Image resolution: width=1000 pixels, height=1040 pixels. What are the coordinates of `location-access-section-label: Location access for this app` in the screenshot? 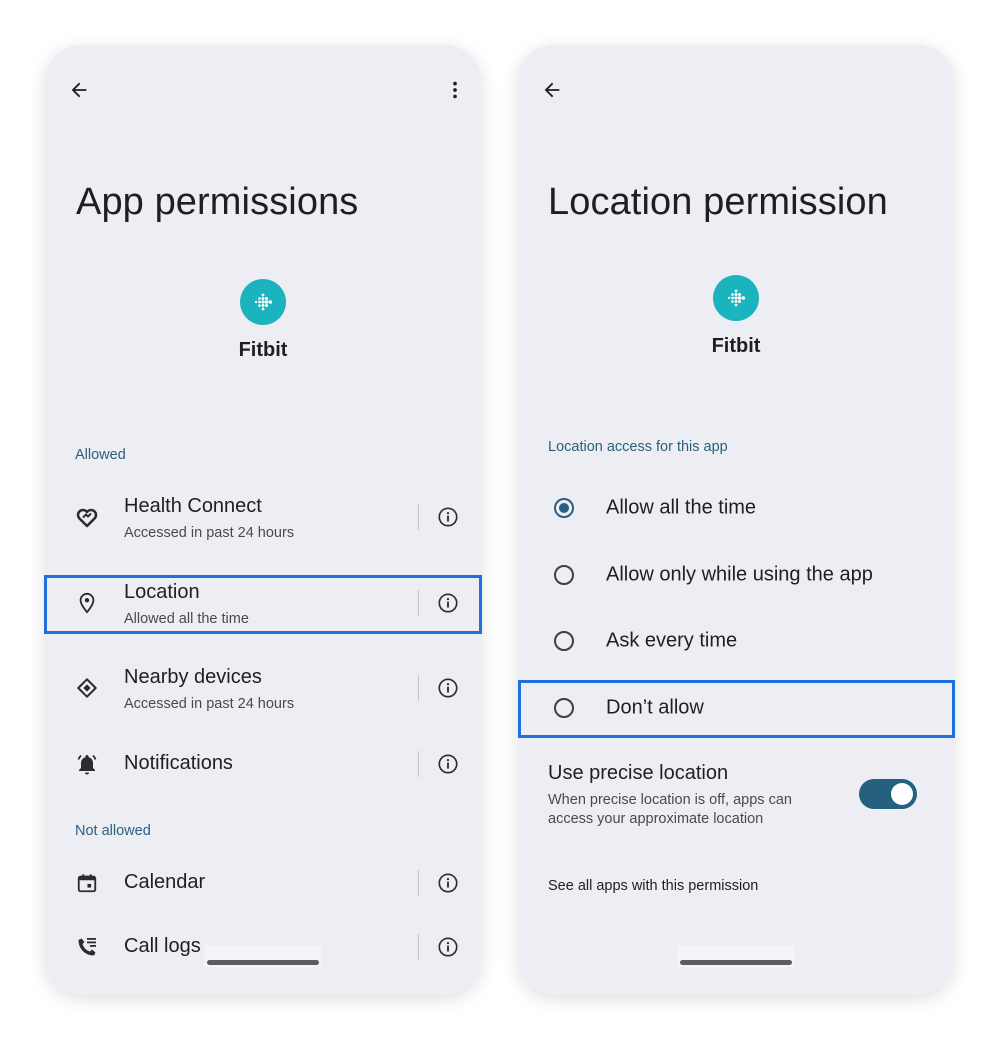 It's located at (638, 447).